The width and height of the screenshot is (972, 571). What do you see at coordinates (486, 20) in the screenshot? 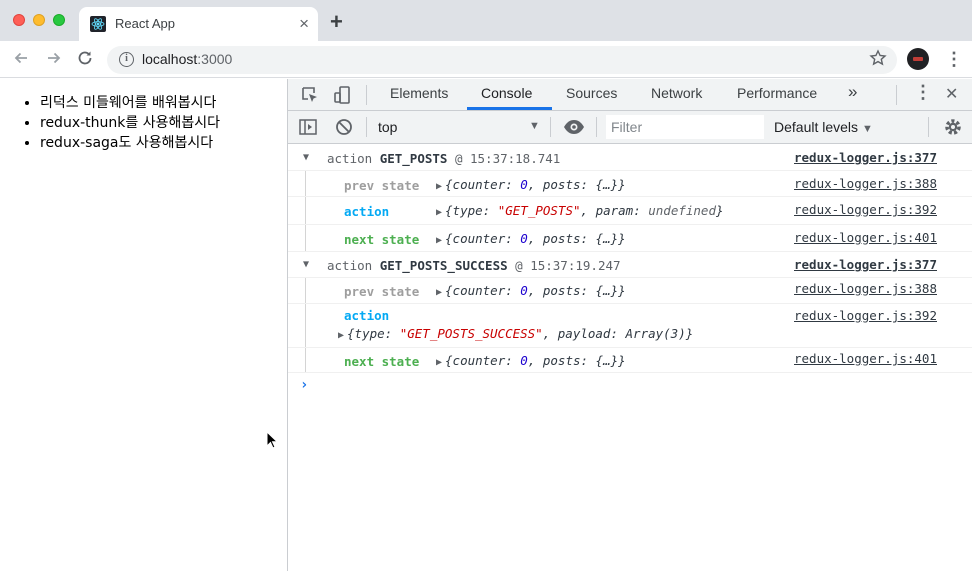
I see `browser-tab-strip: React App × +` at bounding box center [486, 20].